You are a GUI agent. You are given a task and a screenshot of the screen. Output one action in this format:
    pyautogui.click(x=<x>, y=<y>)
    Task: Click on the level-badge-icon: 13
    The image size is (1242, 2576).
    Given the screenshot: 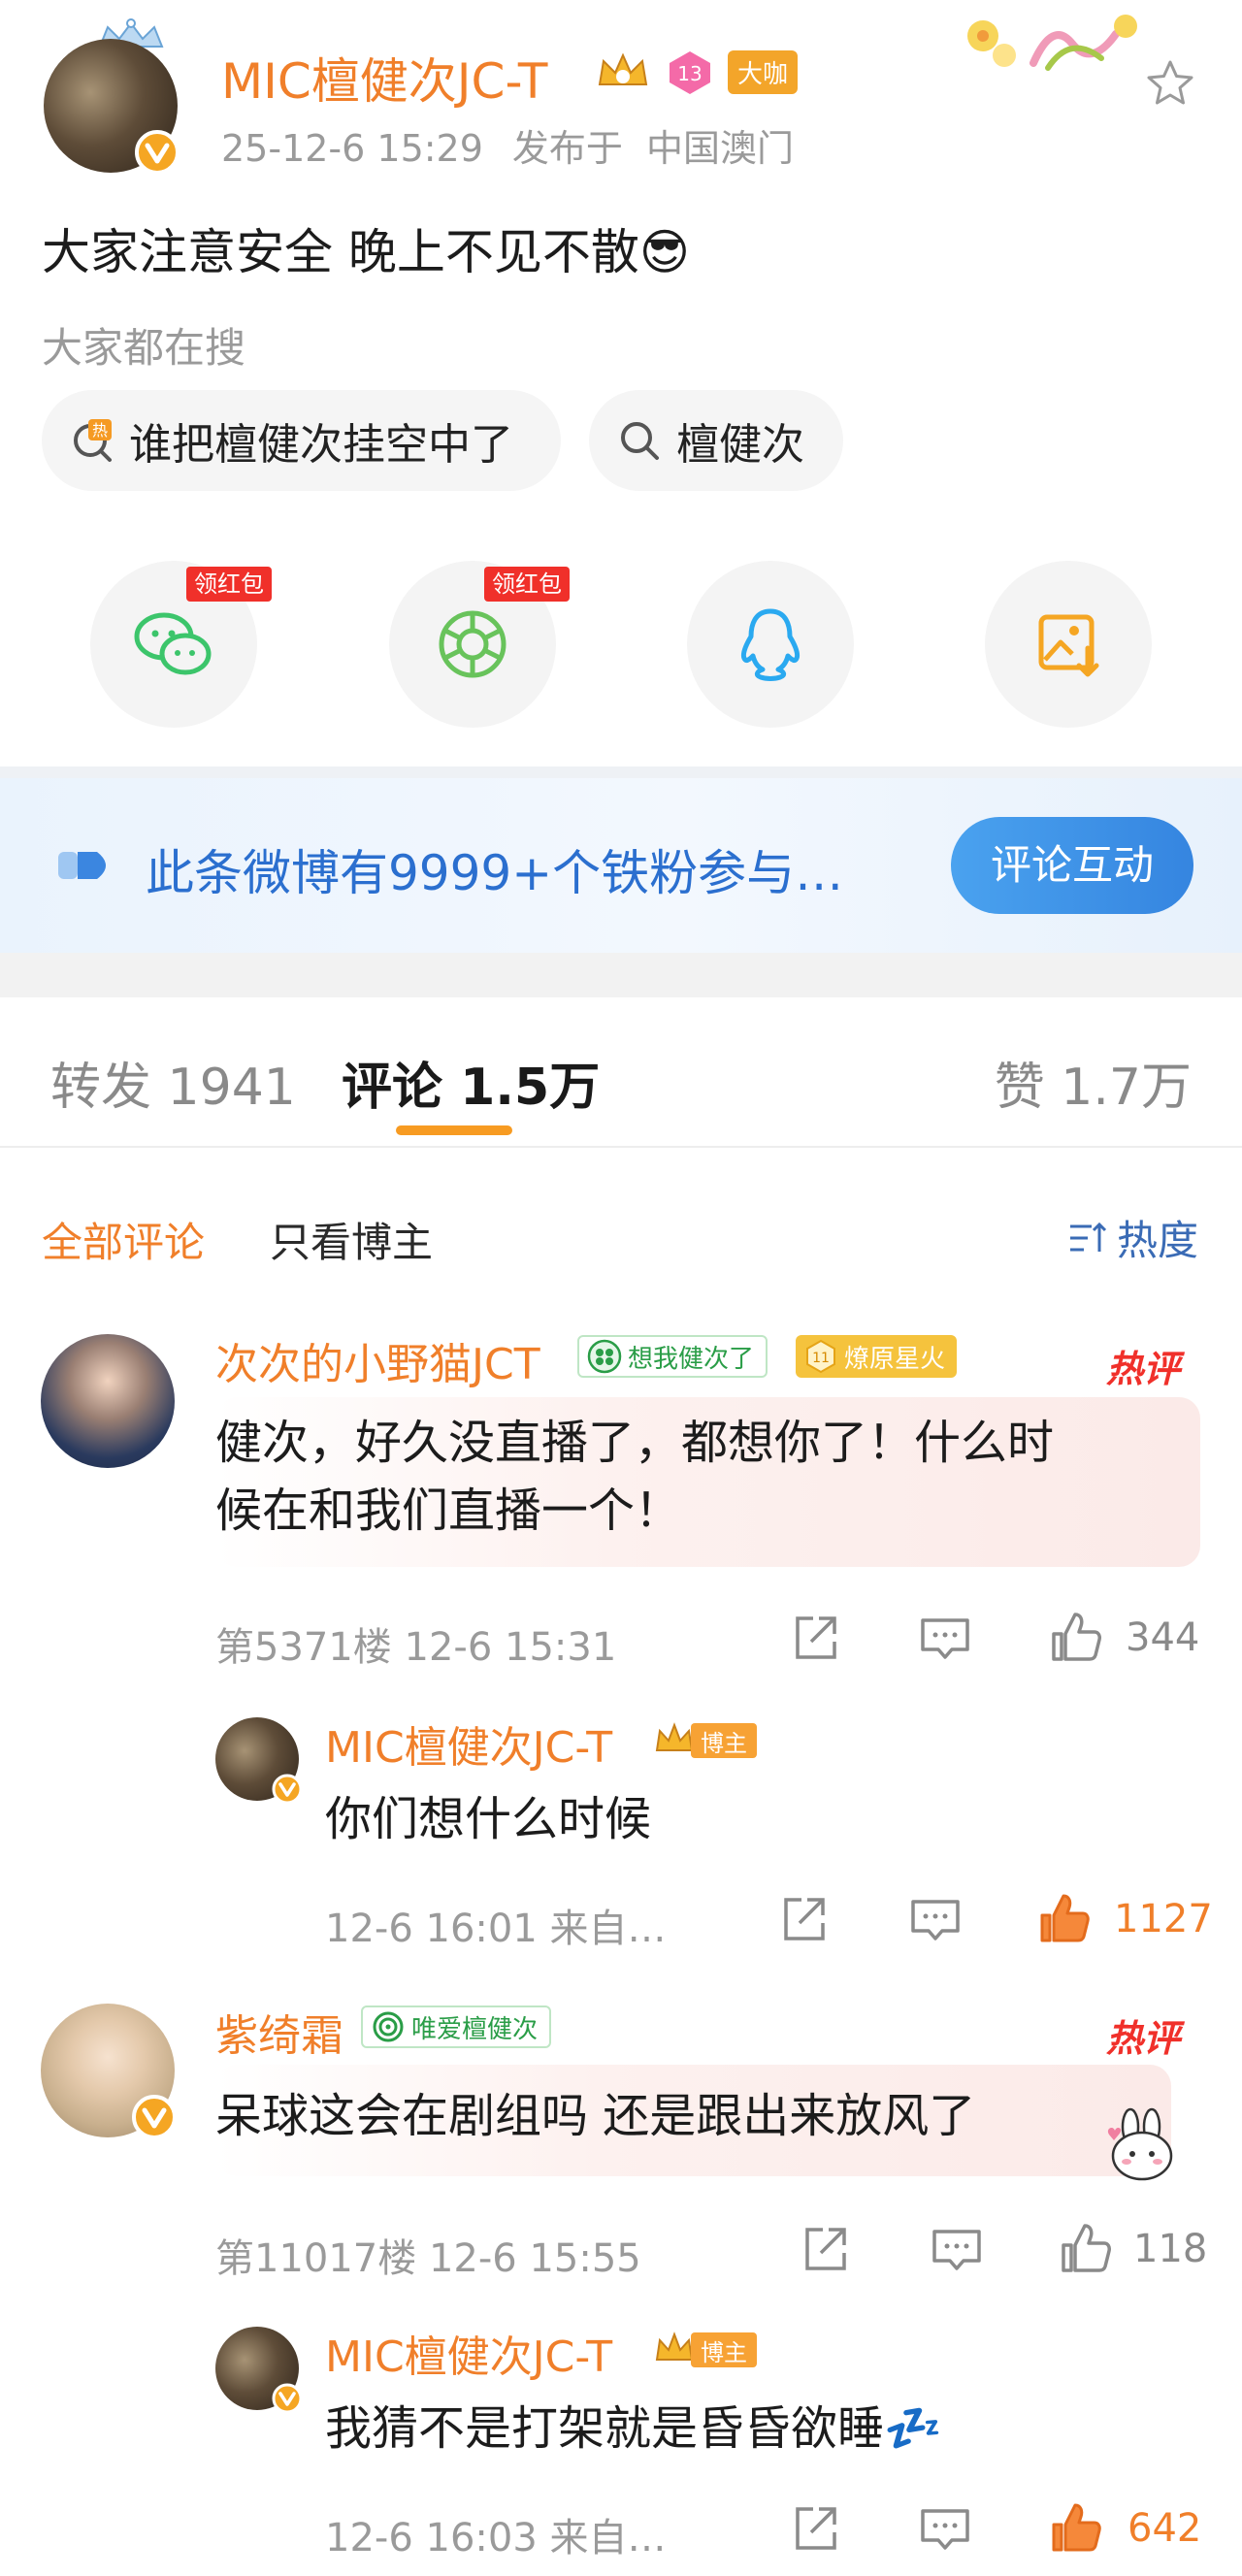 What is the action you would take?
    pyautogui.click(x=690, y=72)
    